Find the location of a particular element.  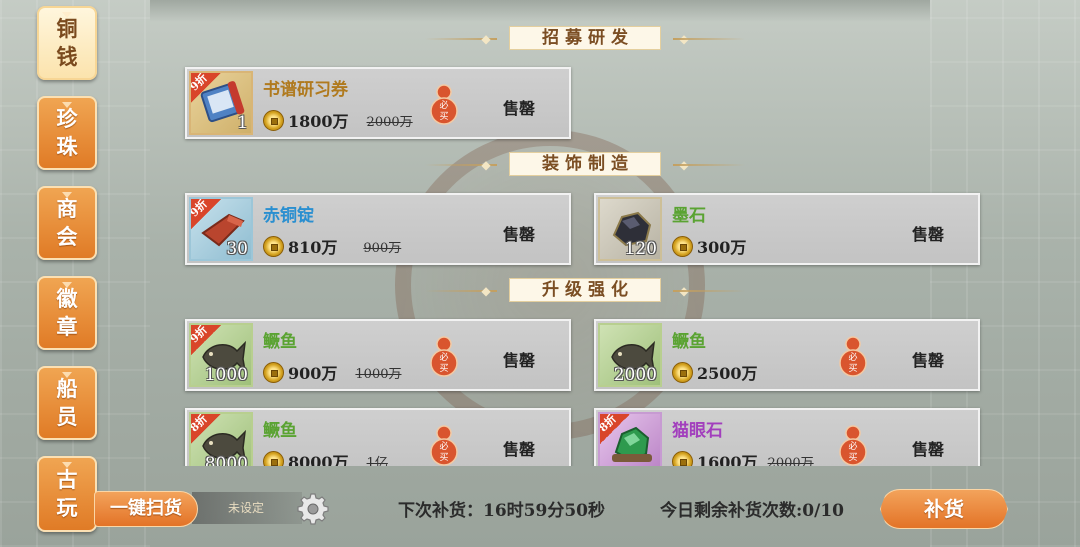

auto-buy-setting-field: 未设定 is located at coordinates (247, 508).